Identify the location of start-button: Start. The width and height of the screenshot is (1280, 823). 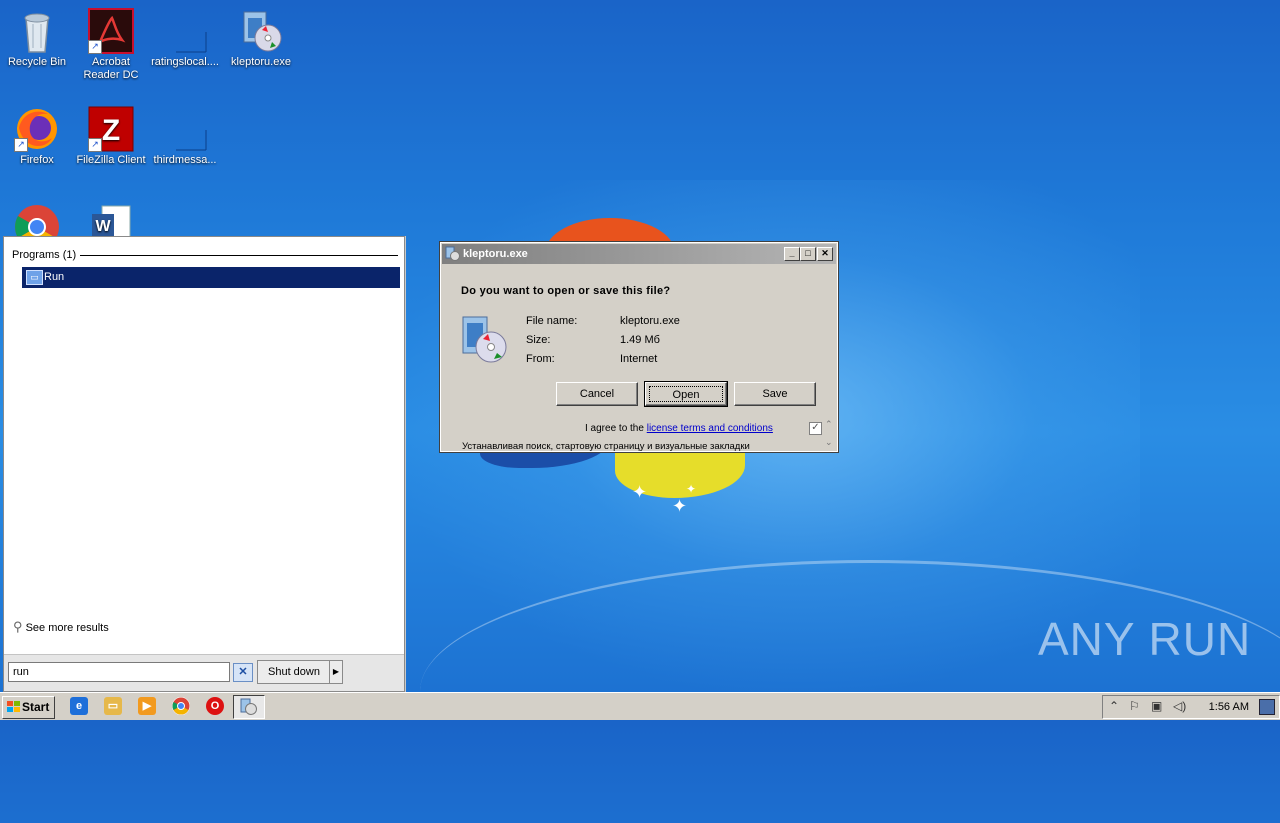
(28, 707).